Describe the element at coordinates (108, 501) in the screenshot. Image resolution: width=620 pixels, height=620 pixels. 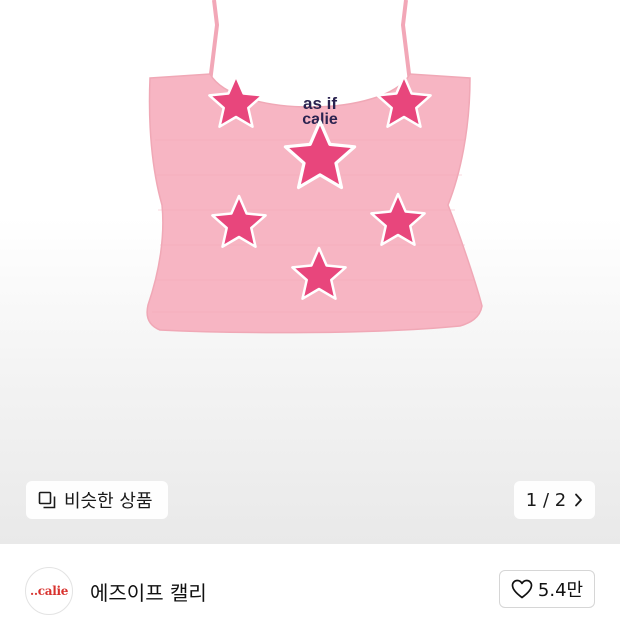
I see `similar-products-label: 비슷한 상품` at that location.